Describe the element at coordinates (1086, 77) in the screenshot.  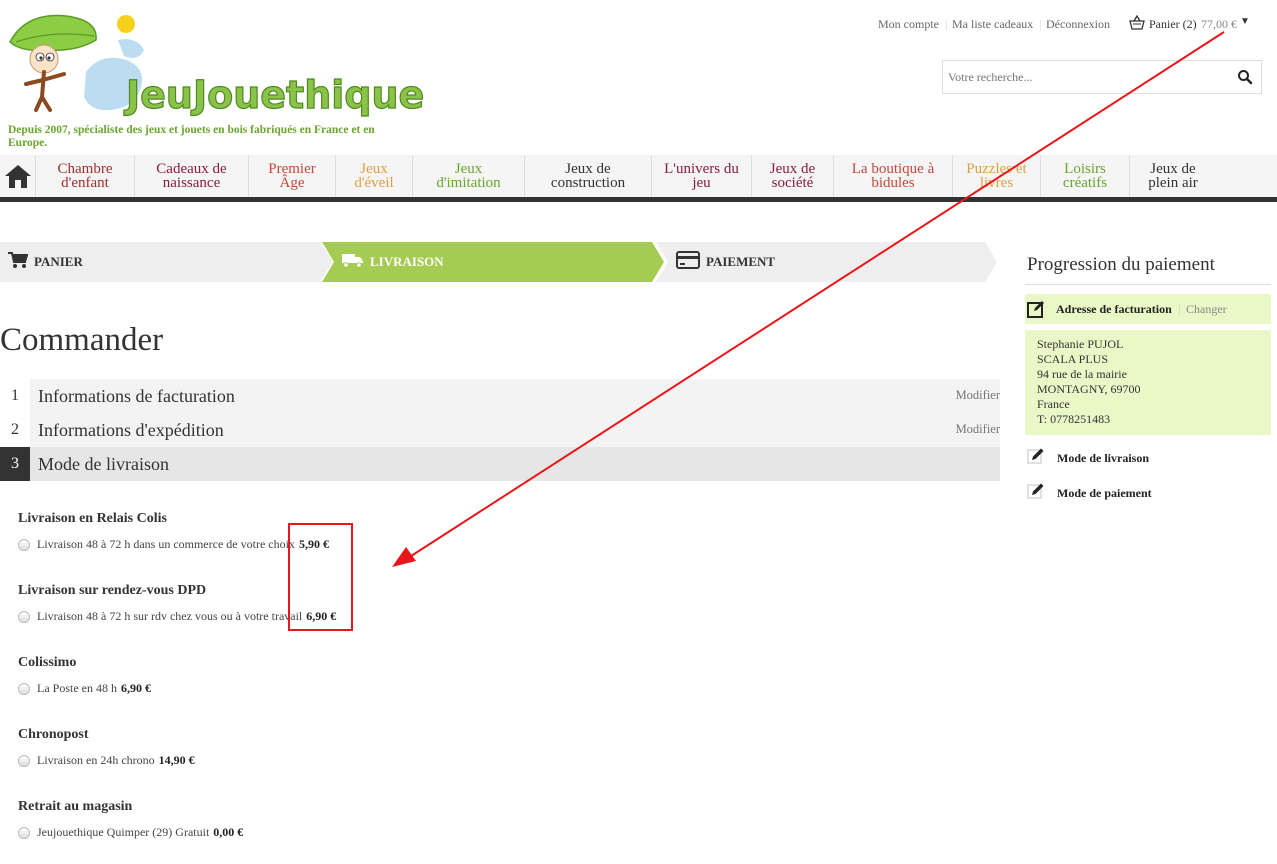
I see `search-input` at that location.